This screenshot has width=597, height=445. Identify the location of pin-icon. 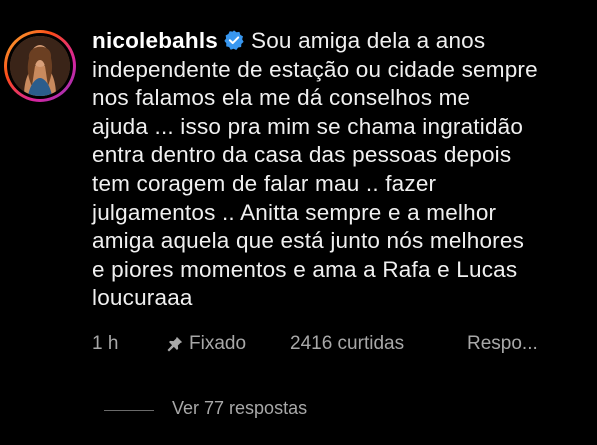
(175, 347).